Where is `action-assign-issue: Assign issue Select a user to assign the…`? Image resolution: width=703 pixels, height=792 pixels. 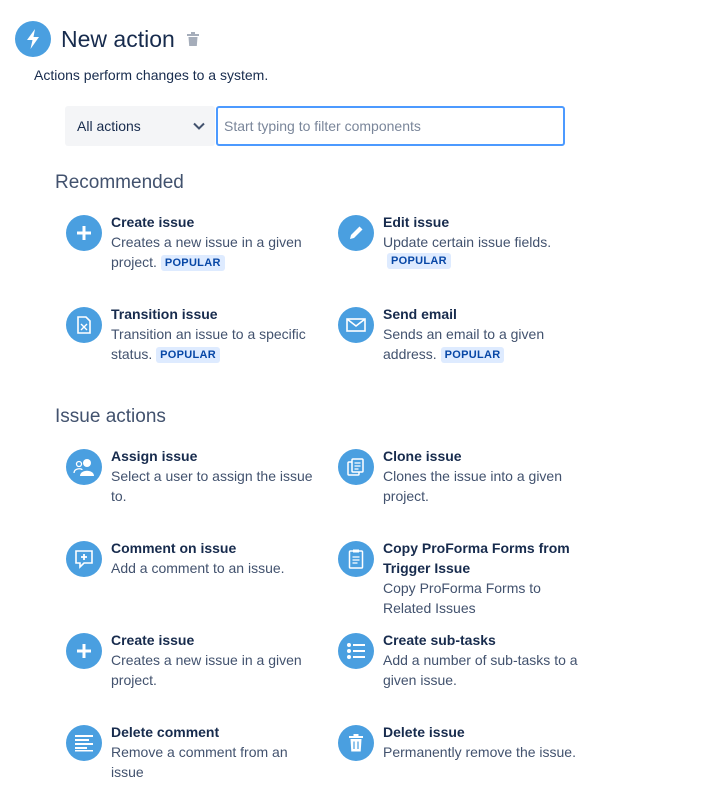 action-assign-issue: Assign issue Select a user to assign the… is located at coordinates (191, 476).